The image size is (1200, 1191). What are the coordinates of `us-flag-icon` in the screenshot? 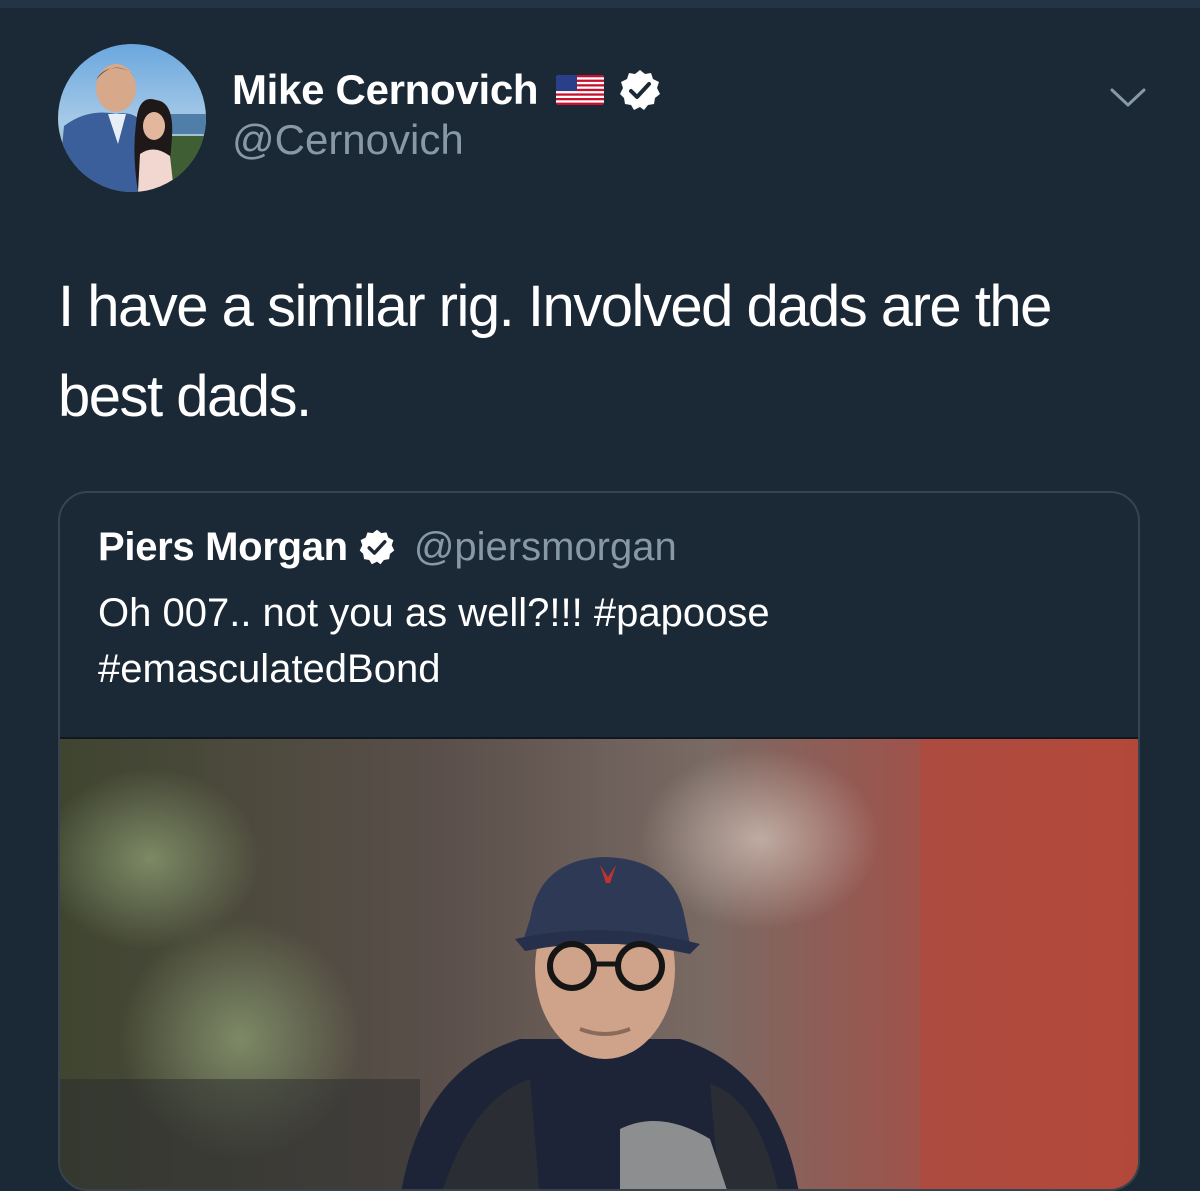 It's located at (580, 90).